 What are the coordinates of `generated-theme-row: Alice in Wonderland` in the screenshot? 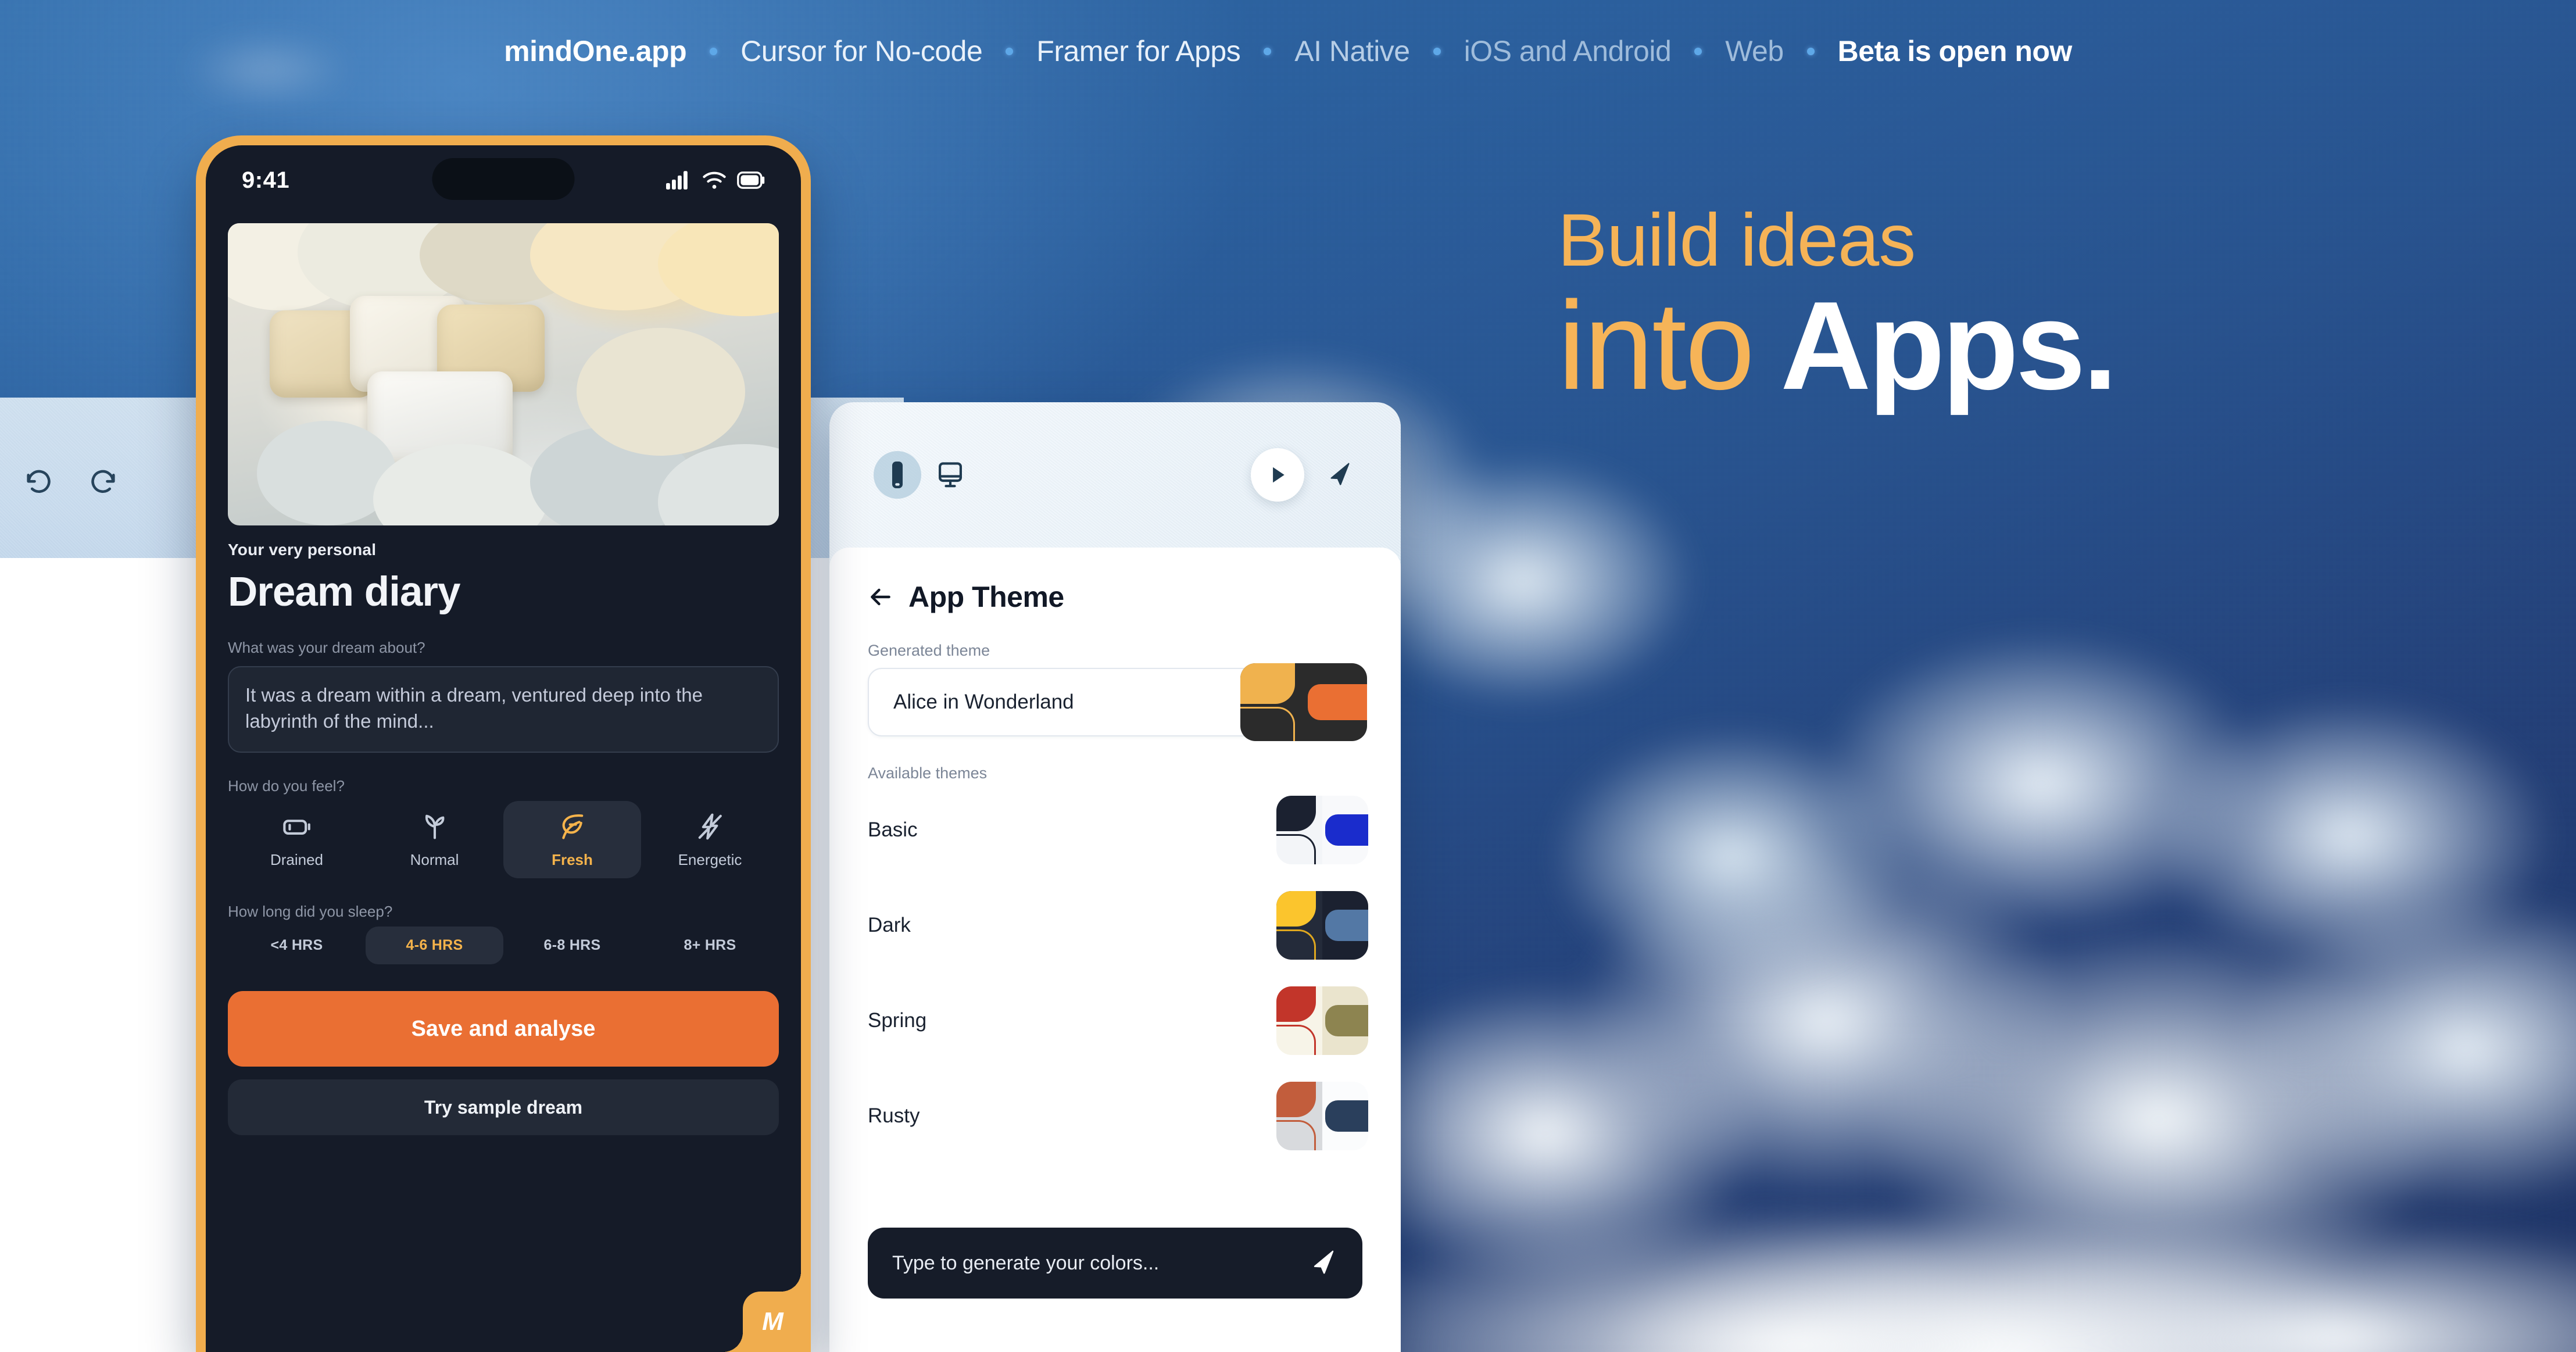 It's located at (1118, 702).